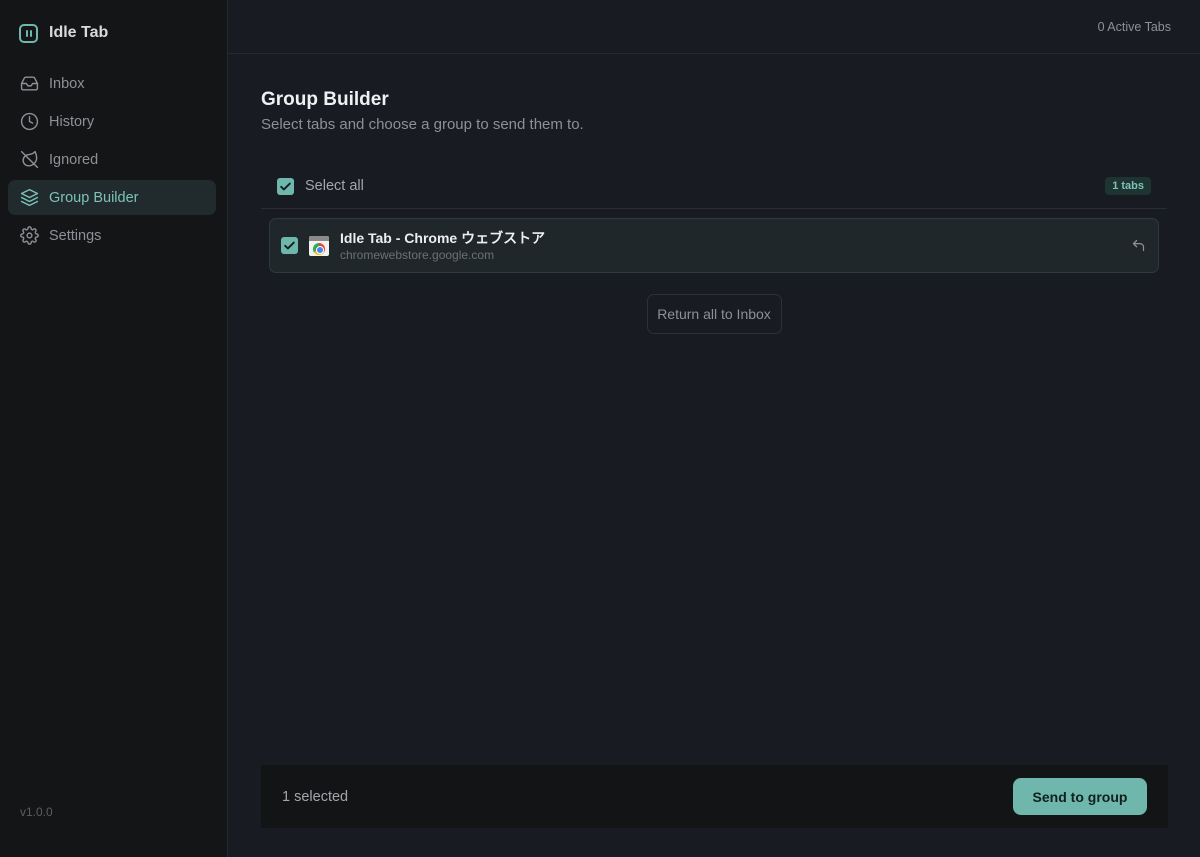 This screenshot has height=857, width=1200. I want to click on chrome-web-store-icon, so click(319, 245).